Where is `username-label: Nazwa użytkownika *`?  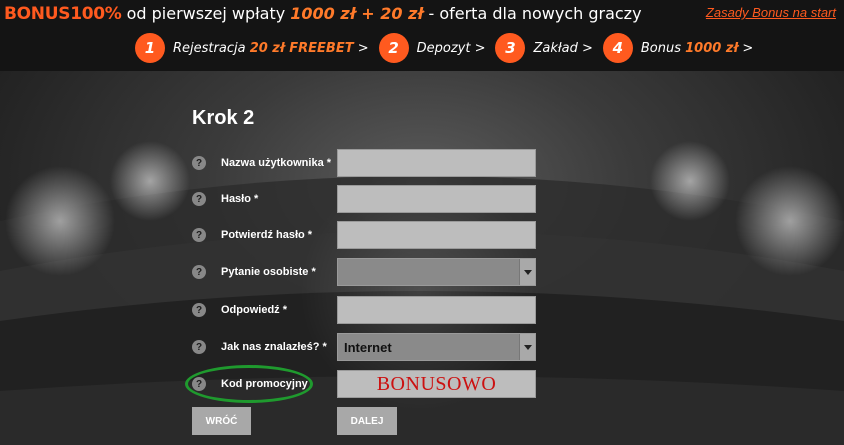 username-label: Nazwa użytkownika * is located at coordinates (276, 163).